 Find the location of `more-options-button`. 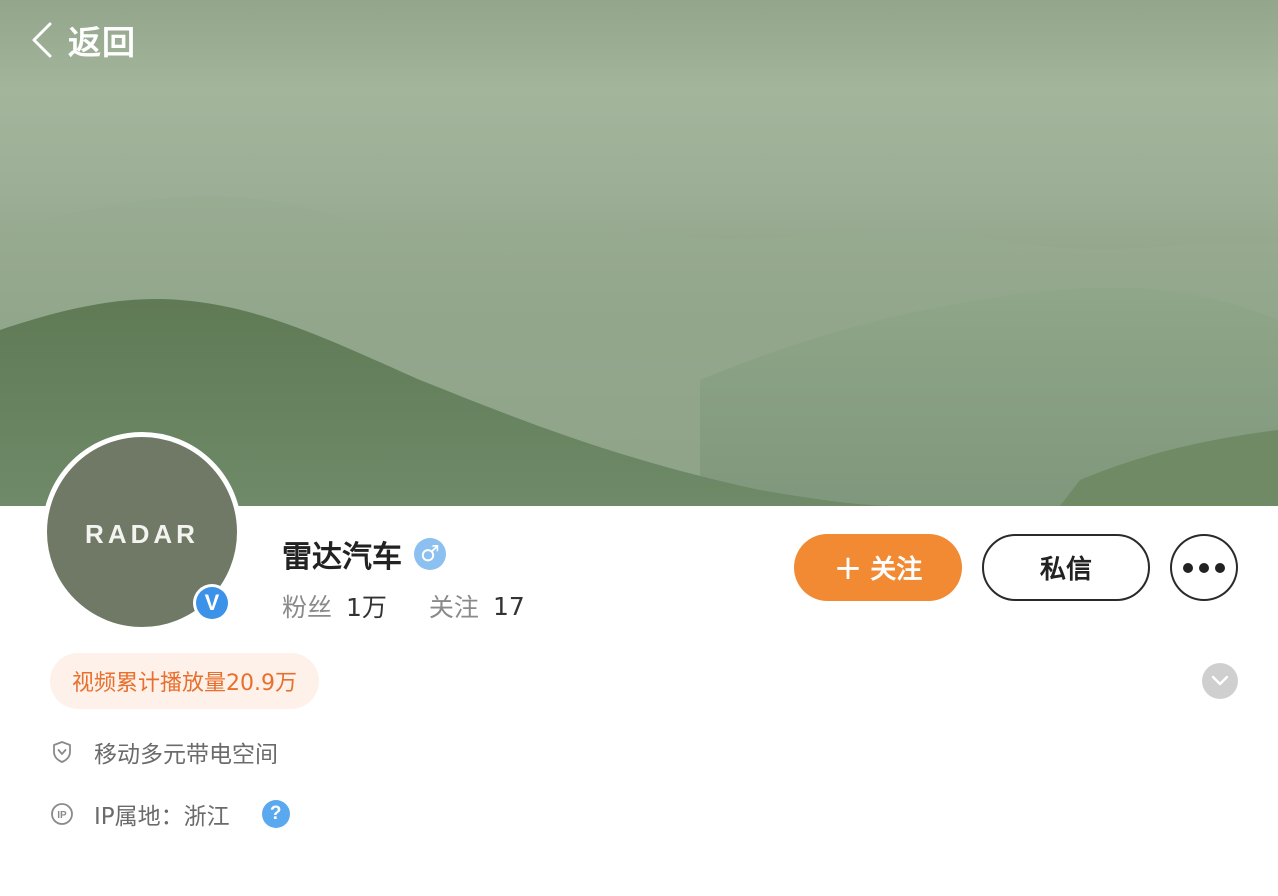

more-options-button is located at coordinates (1204, 567).